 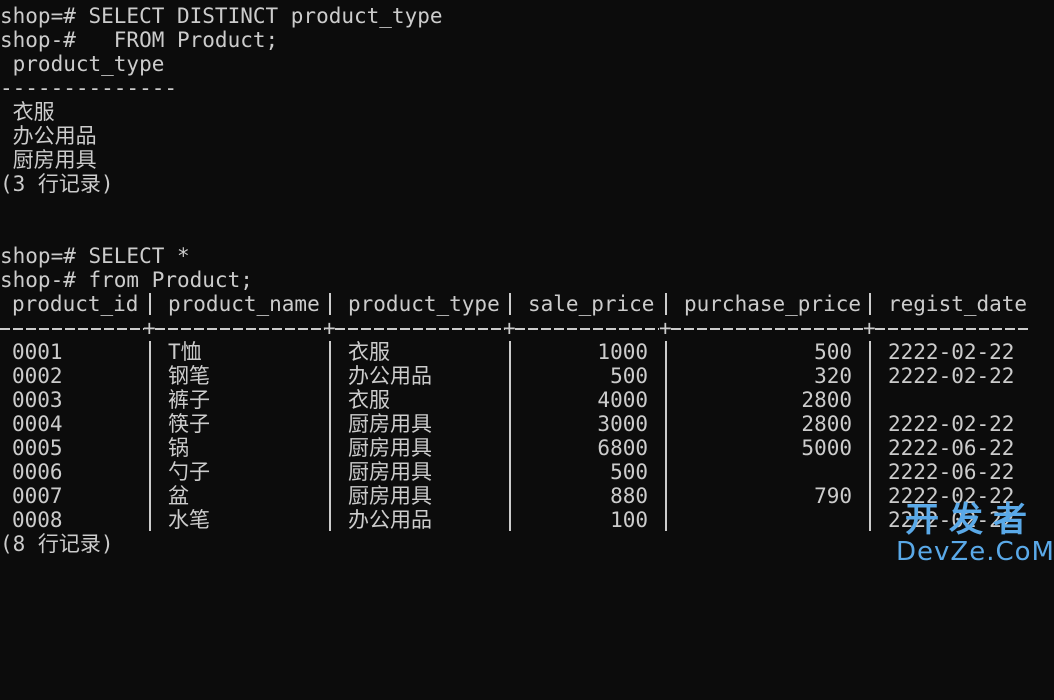 What do you see at coordinates (37, 376) in the screenshot?
I see `cell-product-id: 0002` at bounding box center [37, 376].